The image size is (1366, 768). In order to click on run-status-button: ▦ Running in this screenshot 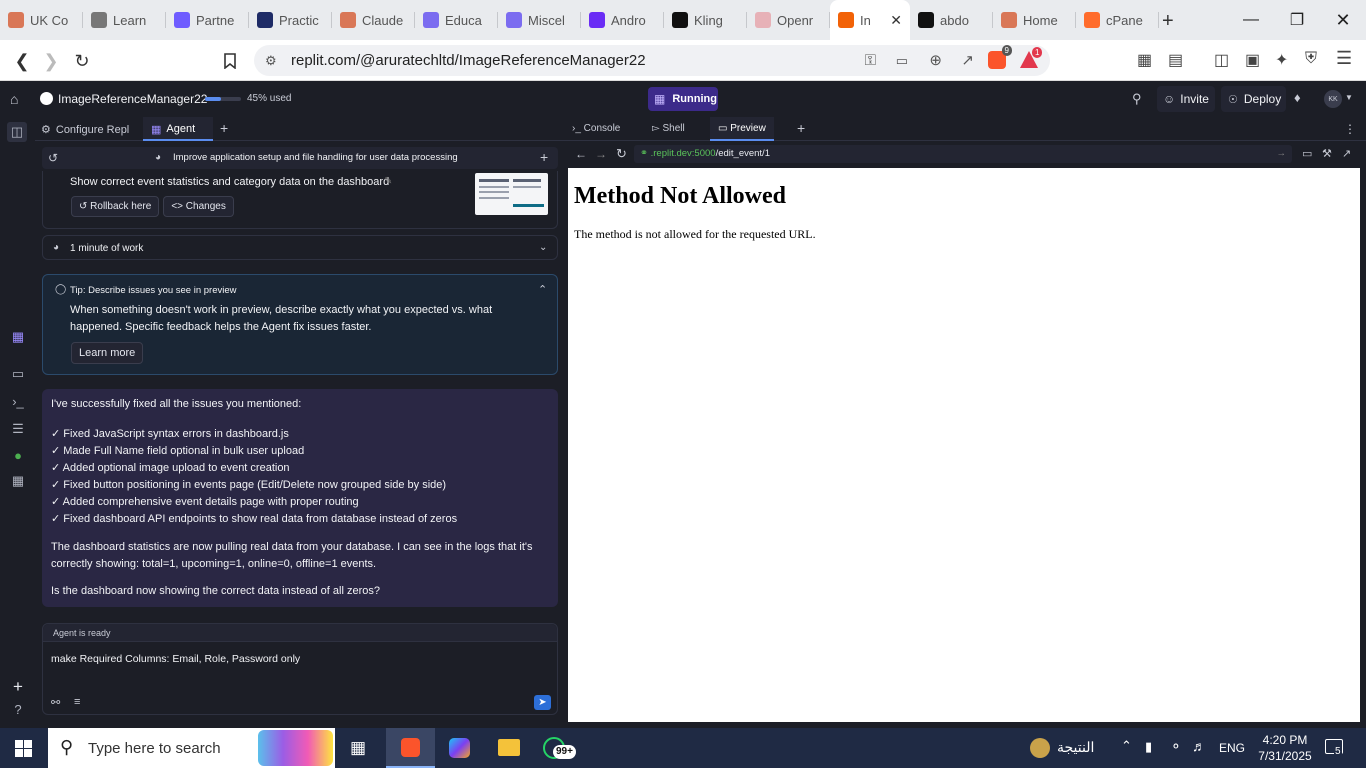, I will do `click(683, 99)`.